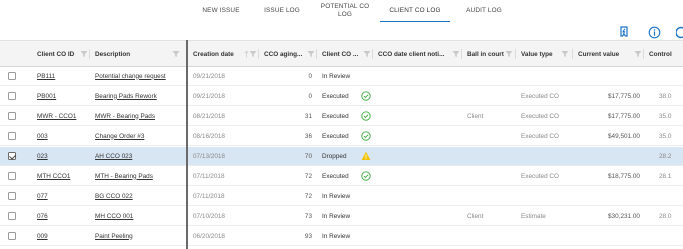 Image resolution: width=683 pixels, height=249 pixels. I want to click on client-co-id-link-text: 023, so click(42, 156).